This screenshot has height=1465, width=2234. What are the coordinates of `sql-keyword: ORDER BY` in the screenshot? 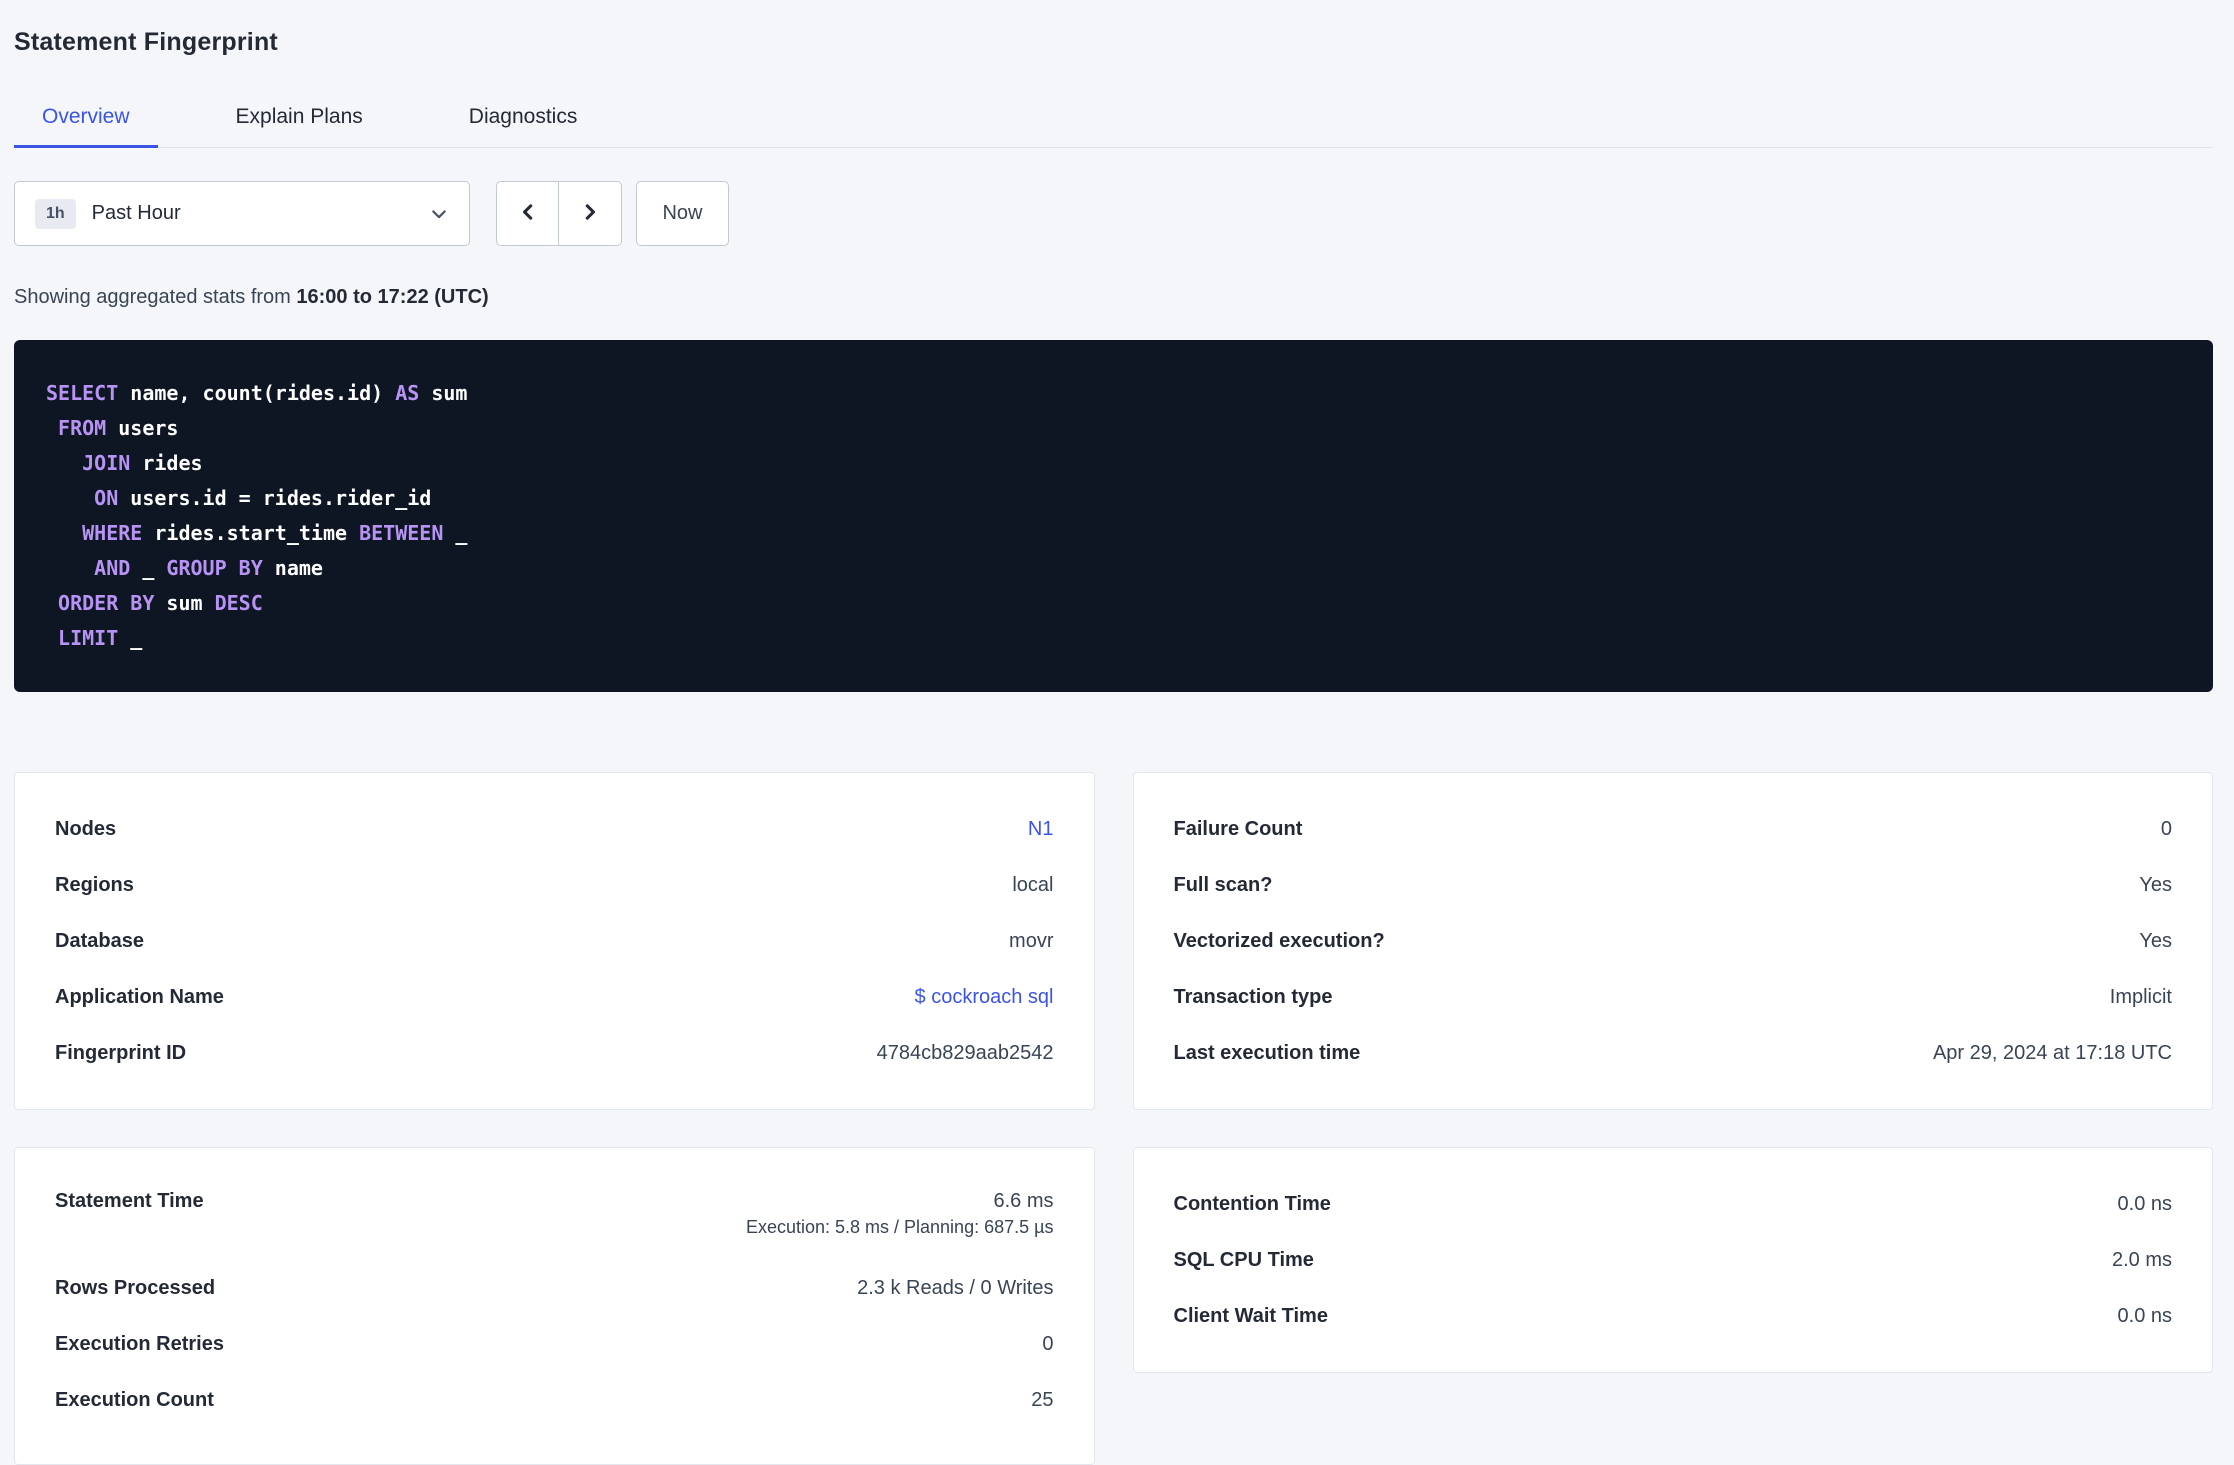 It's located at (106, 603).